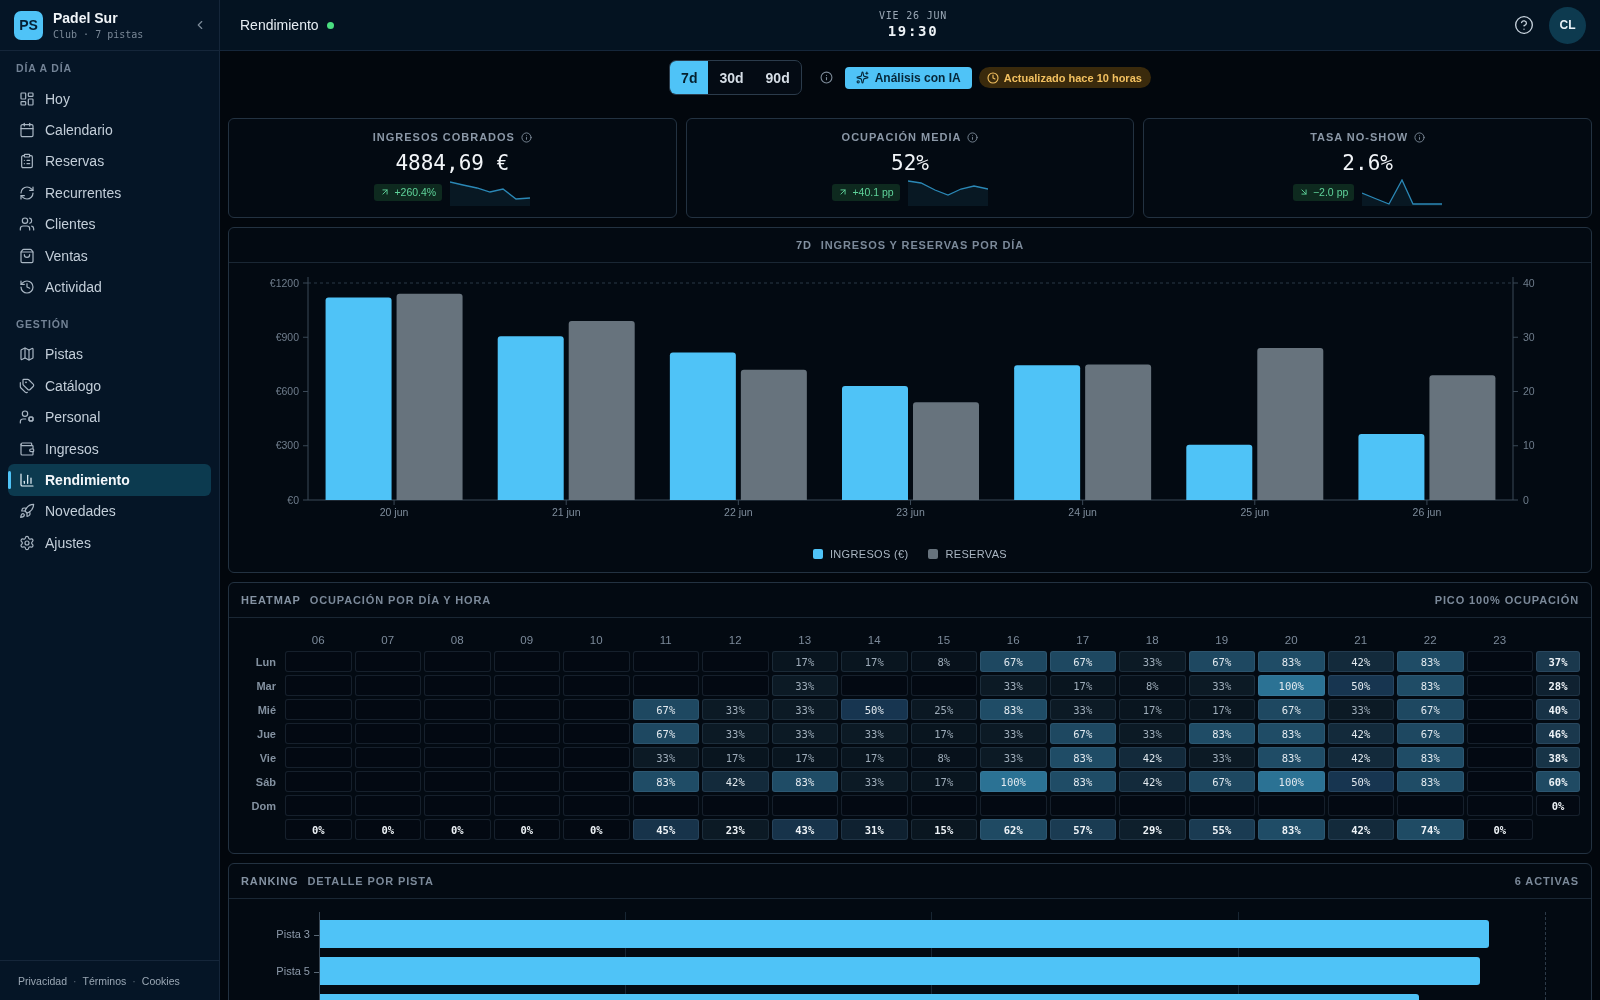  Describe the element at coordinates (862, 77) in the screenshot. I see `sparkles-icon` at that location.